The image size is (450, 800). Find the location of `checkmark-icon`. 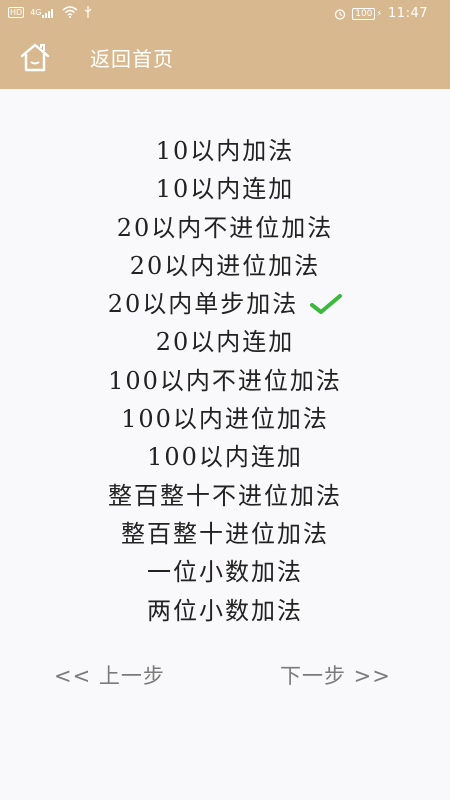

checkmark-icon is located at coordinates (326, 304).